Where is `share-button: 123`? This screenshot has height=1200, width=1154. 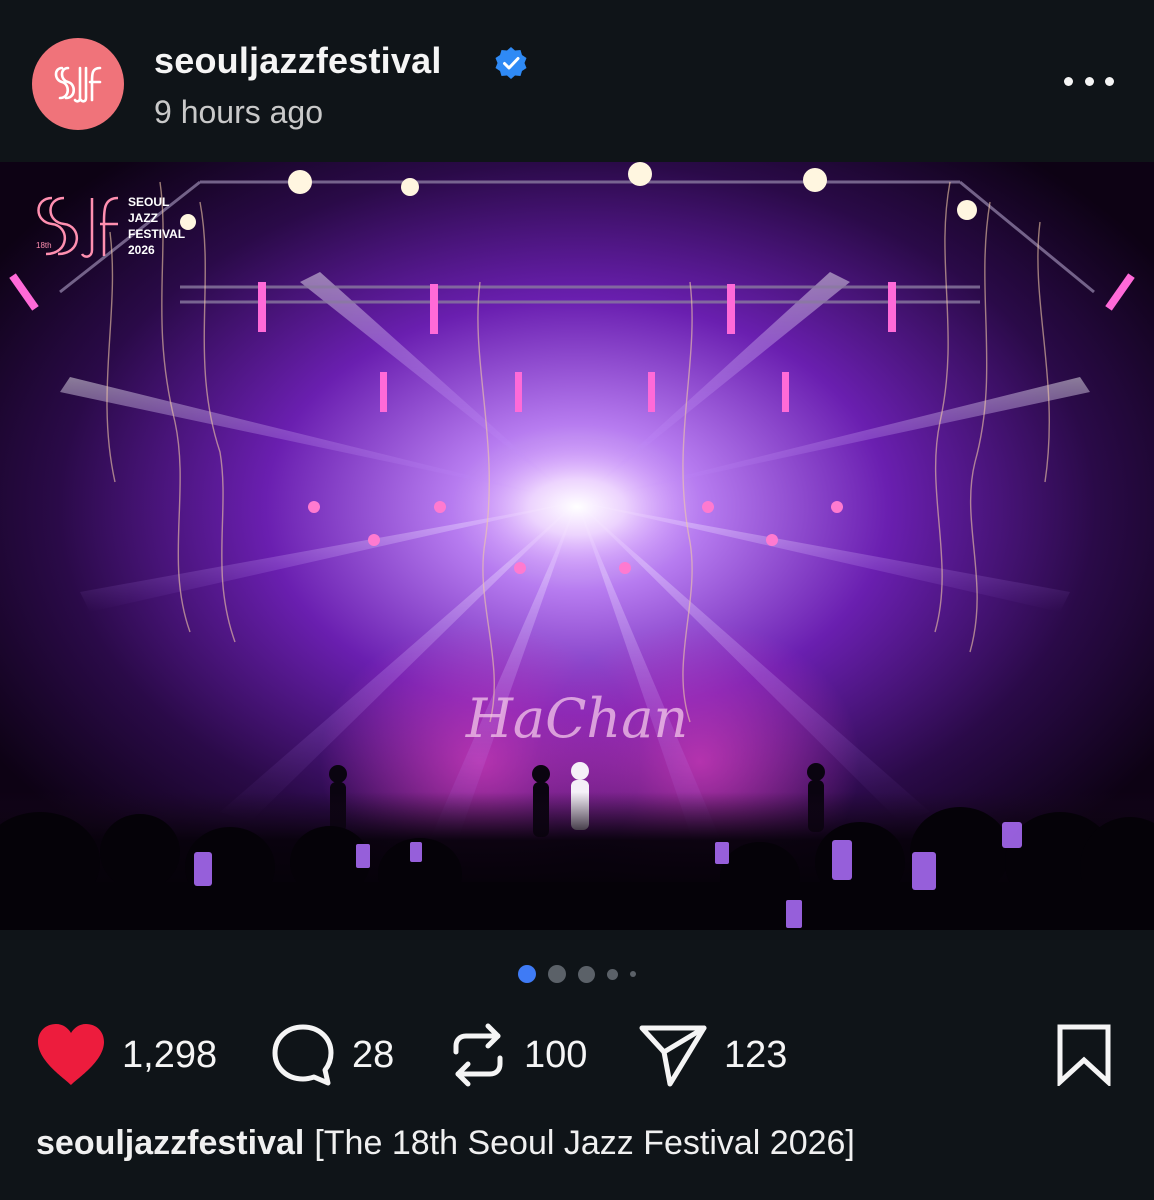
share-button: 123 is located at coordinates (712, 1055).